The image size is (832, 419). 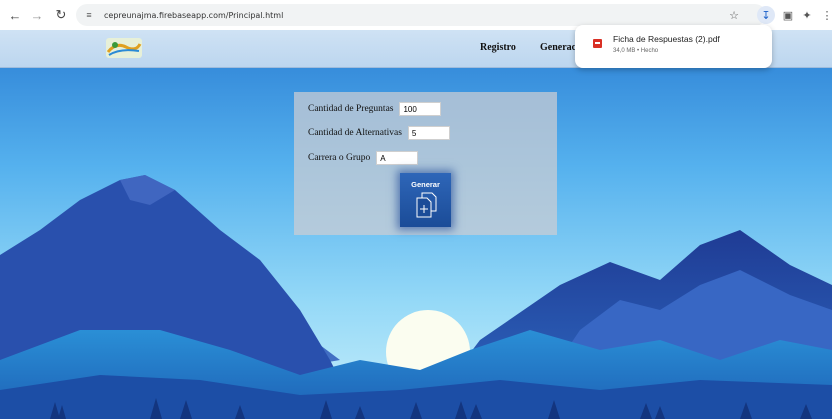 I want to click on questions-label: Cantidad de Preguntas, so click(x=351, y=109).